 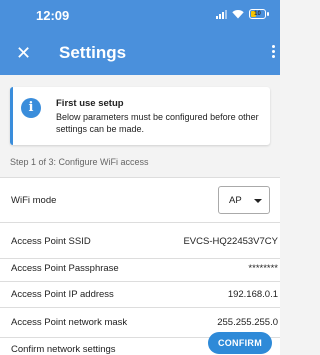 What do you see at coordinates (53, 15) in the screenshot?
I see `status-time: 12:09` at bounding box center [53, 15].